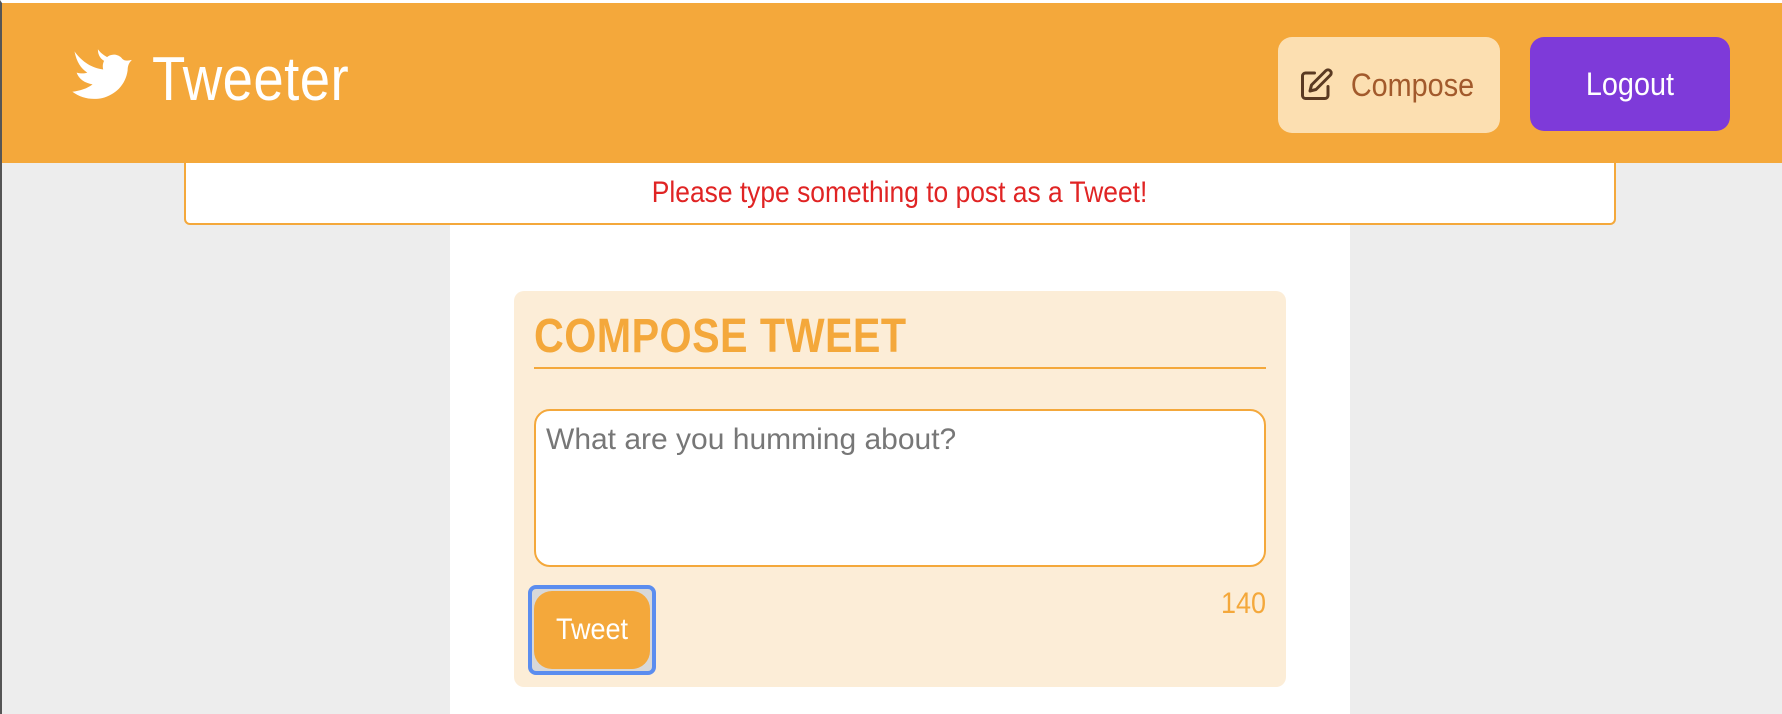 The image size is (1782, 714). I want to click on app-title: Tweeter, so click(251, 79).